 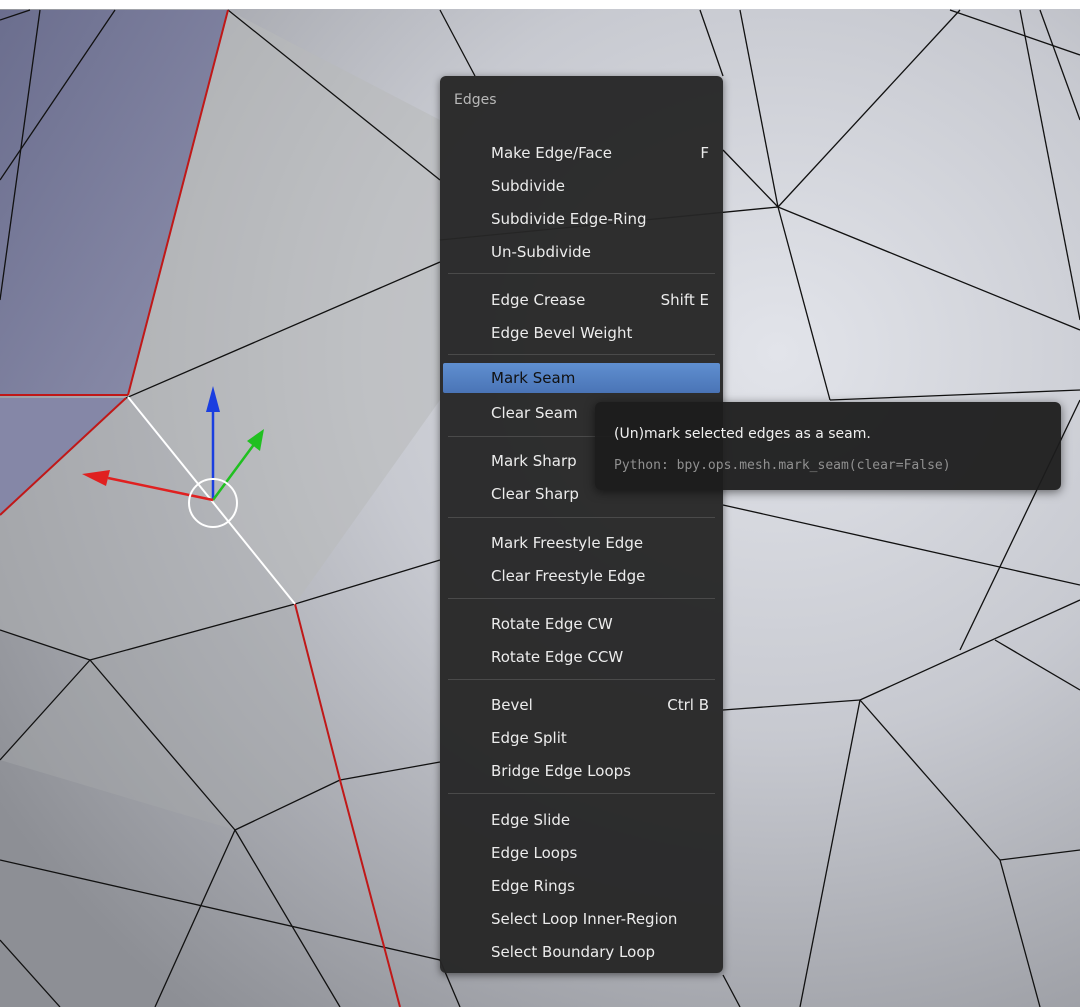 I want to click on menu-item-label: Rotate Edge CW, so click(x=552, y=624).